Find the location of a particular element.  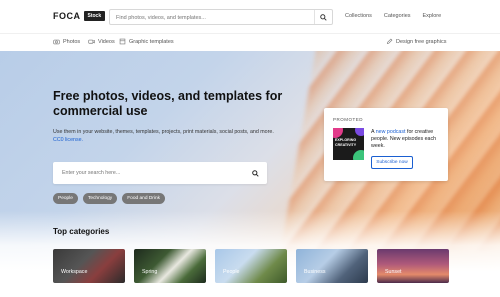

header-search-input is located at coordinates (211, 17).